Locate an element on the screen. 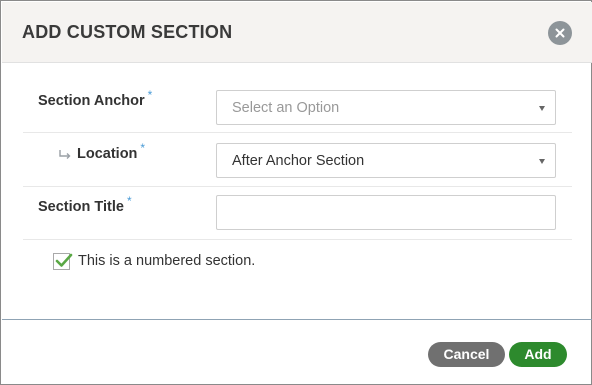 Image resolution: width=592 pixels, height=385 pixels. numbered-section-label: This is a numbered section. is located at coordinates (166, 261).